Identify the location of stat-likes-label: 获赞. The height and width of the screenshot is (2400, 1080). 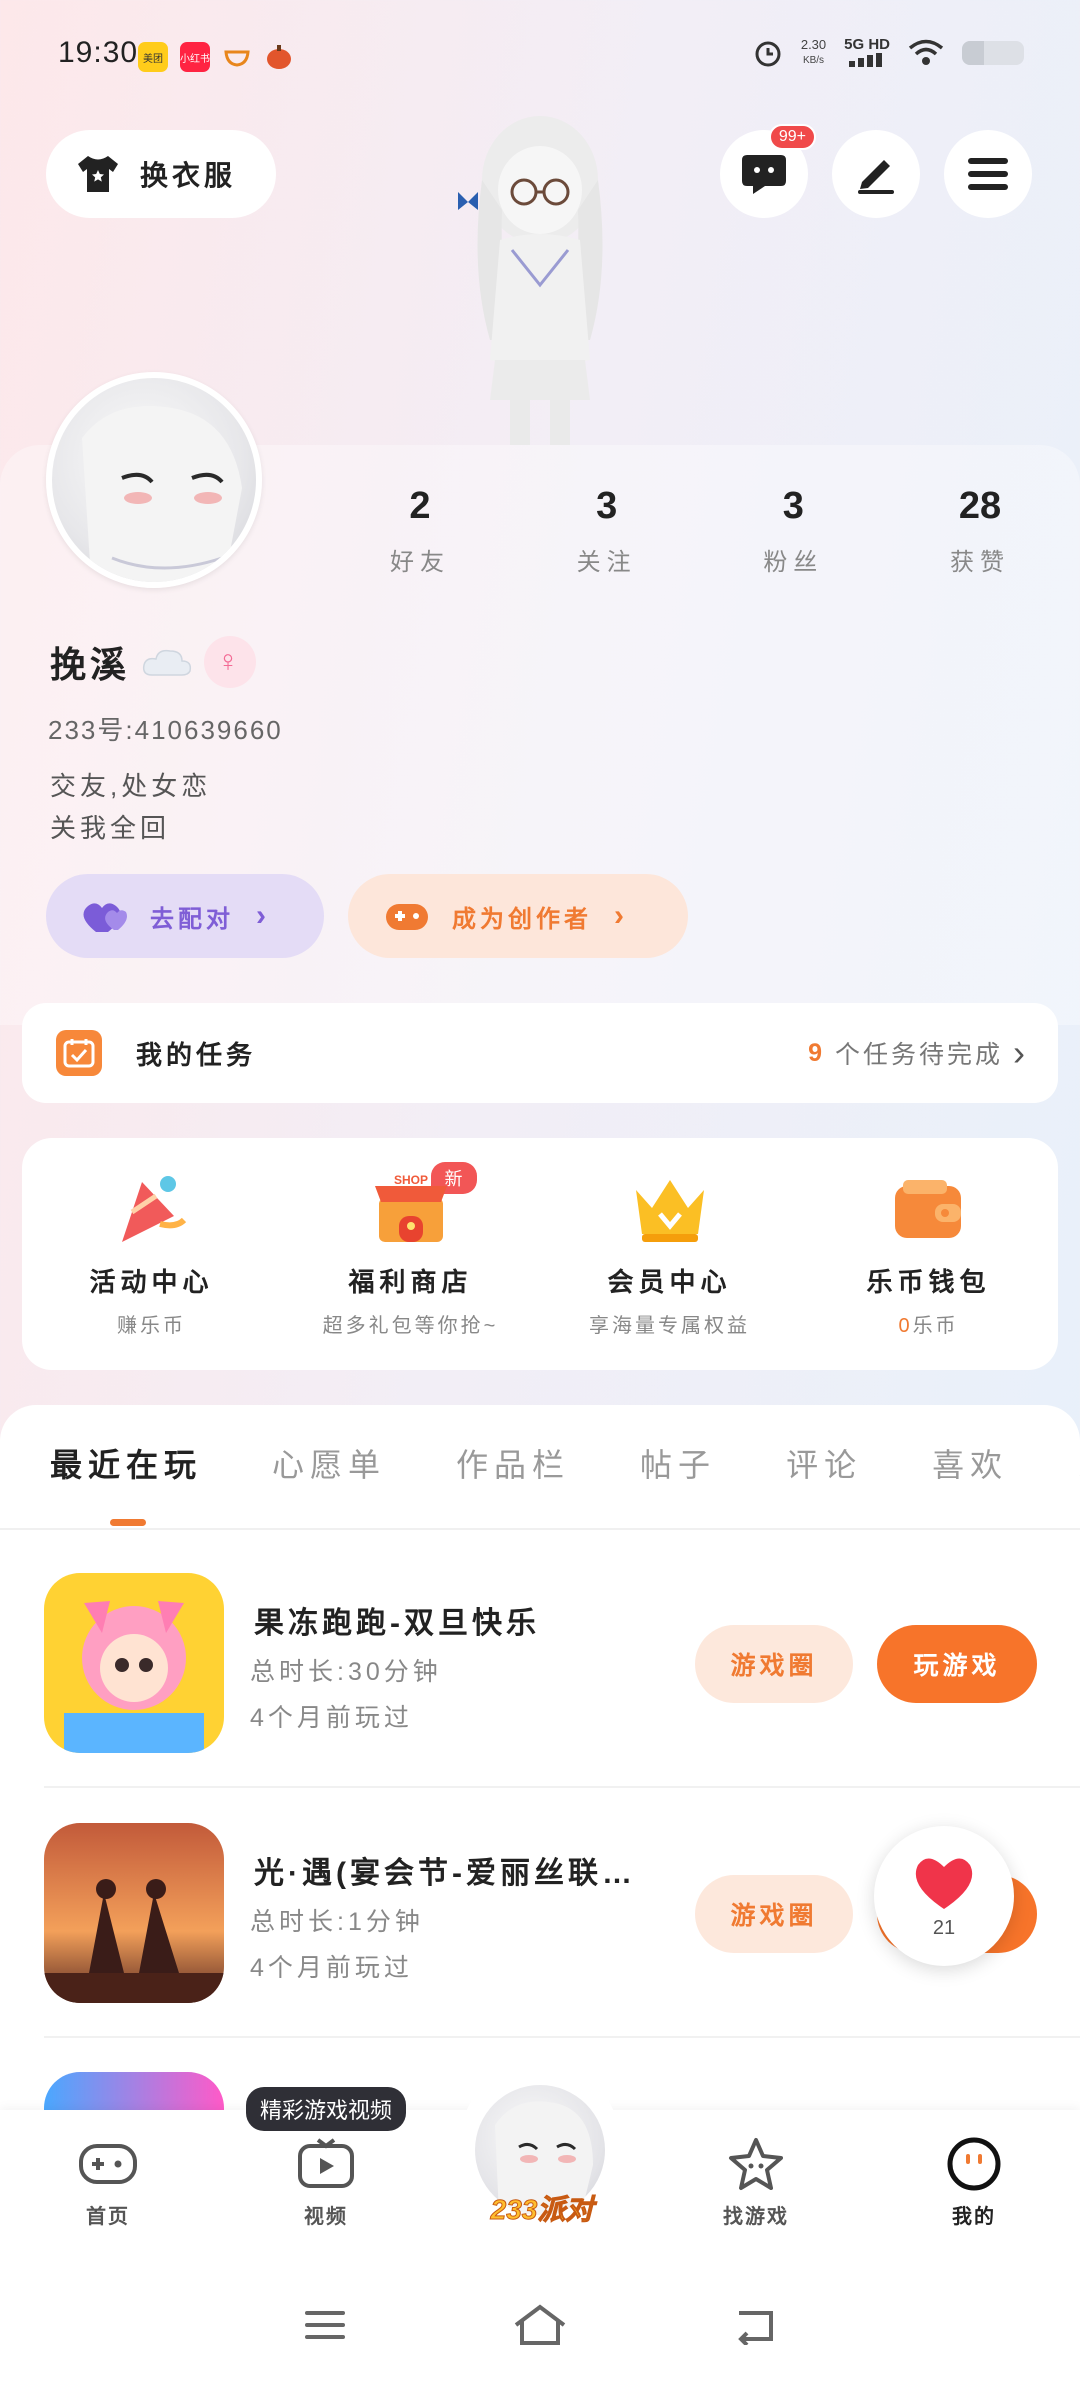
(979, 562).